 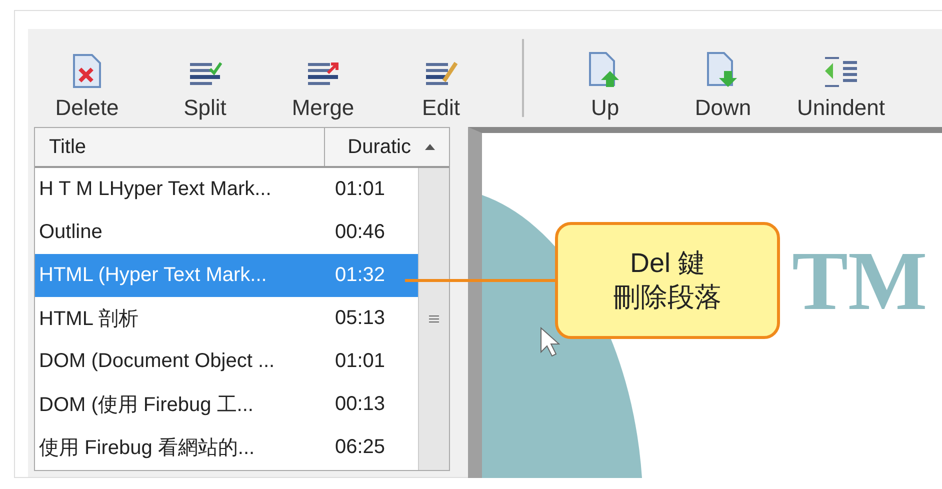 What do you see at coordinates (87, 71) in the screenshot?
I see `document-x-icon` at bounding box center [87, 71].